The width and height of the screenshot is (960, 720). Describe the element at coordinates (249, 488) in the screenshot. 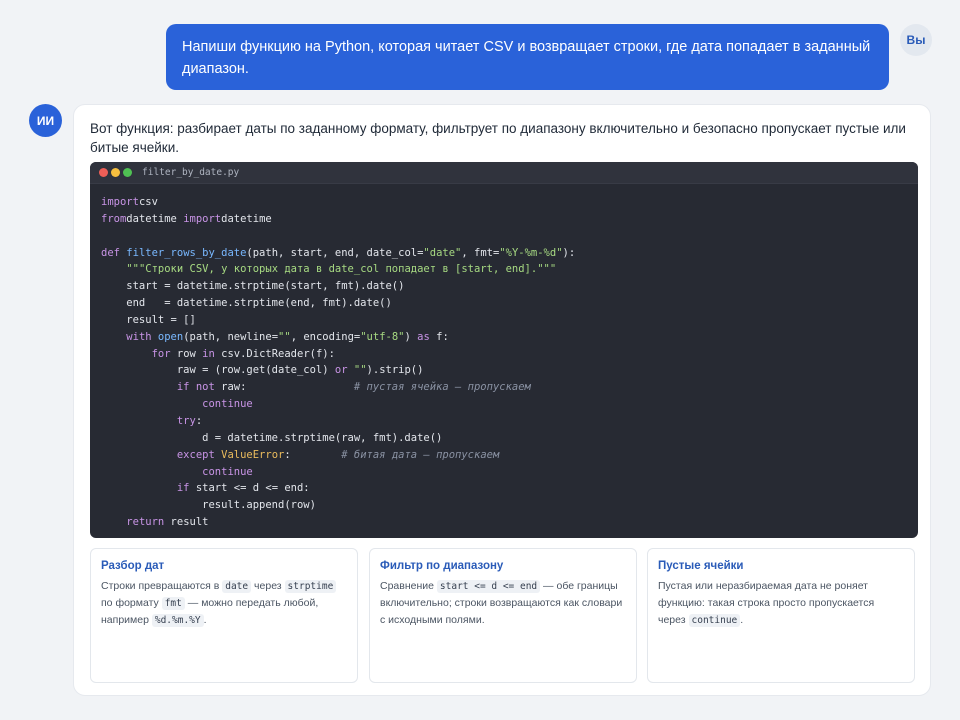

I see `code-token: start <= d <= end:` at that location.